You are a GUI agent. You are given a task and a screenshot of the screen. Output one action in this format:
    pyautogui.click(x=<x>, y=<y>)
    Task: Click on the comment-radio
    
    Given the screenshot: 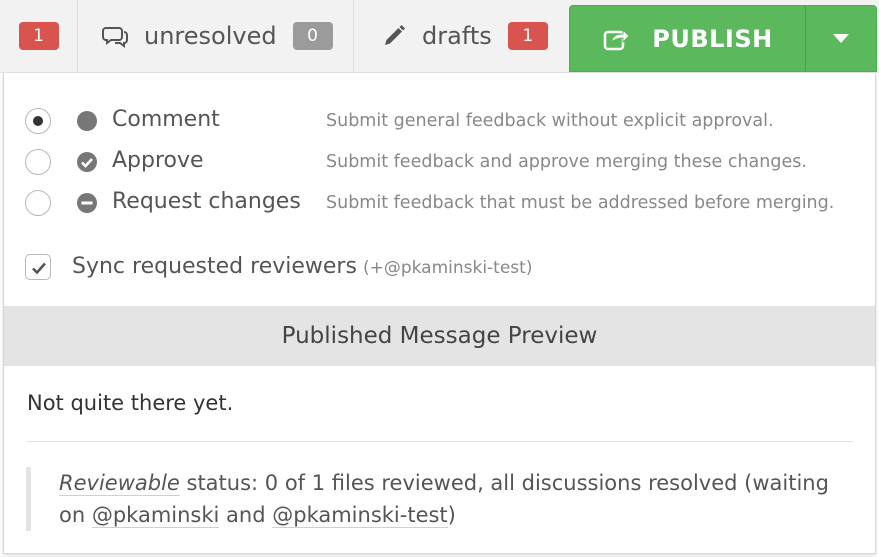 What is the action you would take?
    pyautogui.click(x=38, y=121)
    